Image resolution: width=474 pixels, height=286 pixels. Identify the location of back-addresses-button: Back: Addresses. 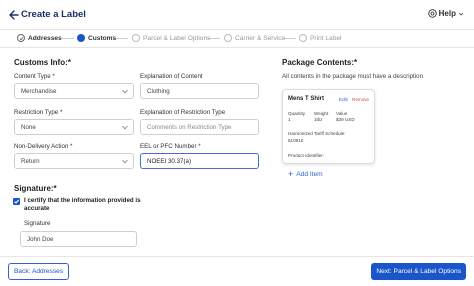
(39, 271).